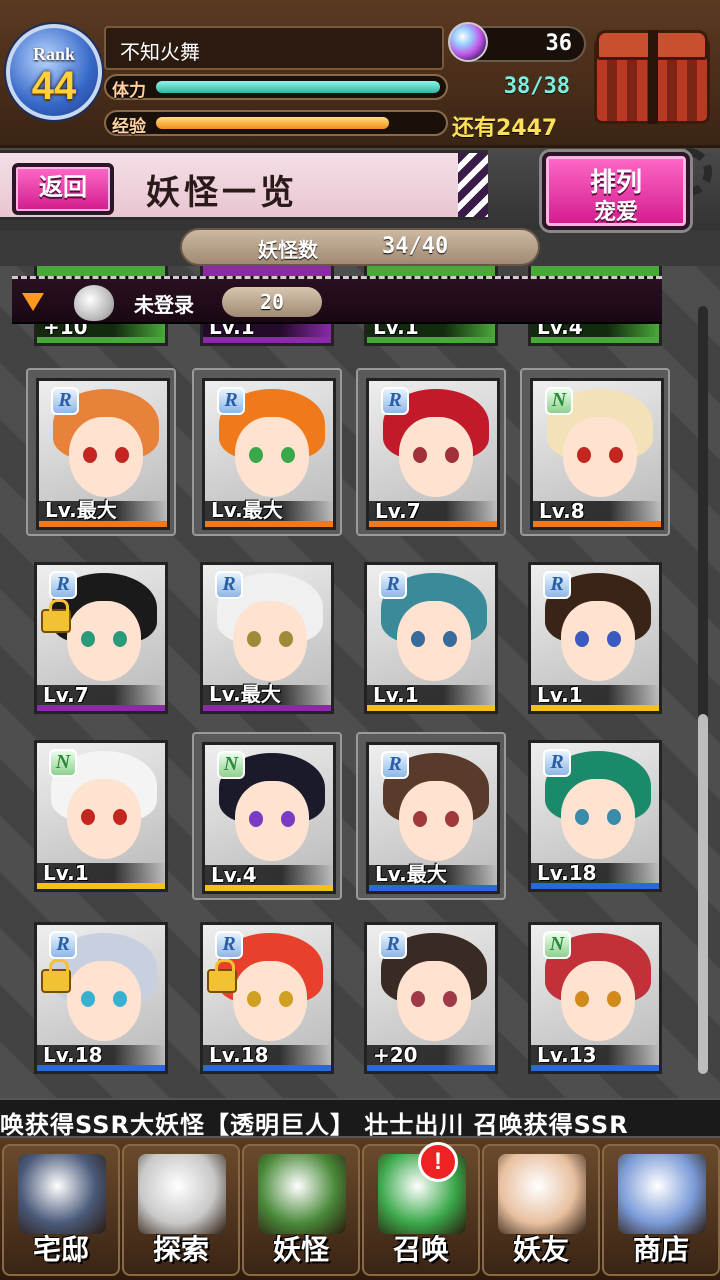 Image resolution: width=720 pixels, height=1280 pixels. Describe the element at coordinates (61, 1210) in the screenshot. I see `nav-item-0: 宅邸` at that location.